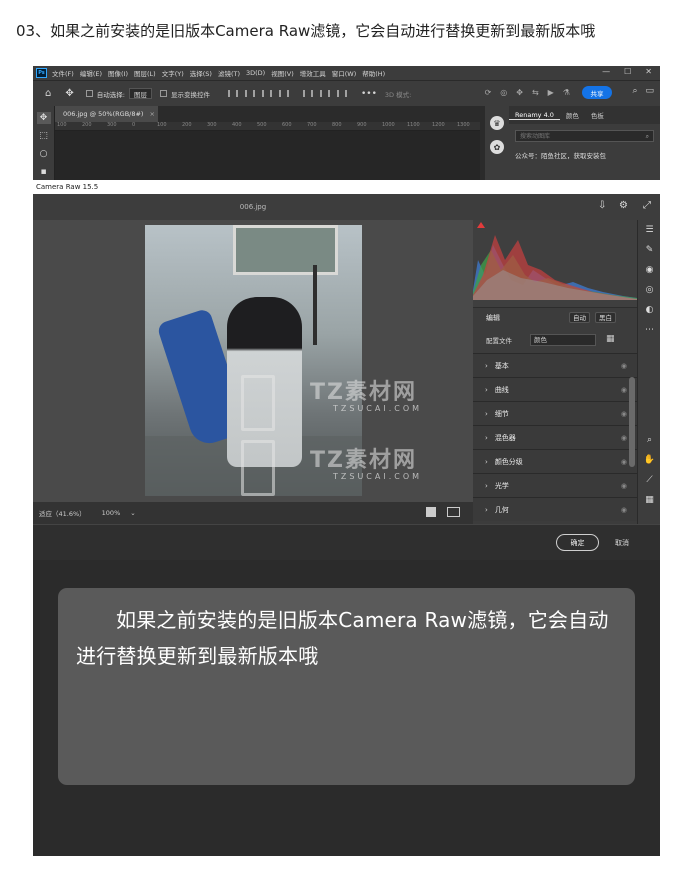 This screenshot has height=873, width=678. Describe the element at coordinates (519, 92) in the screenshot. I see `pan-icon: ✥` at that location.